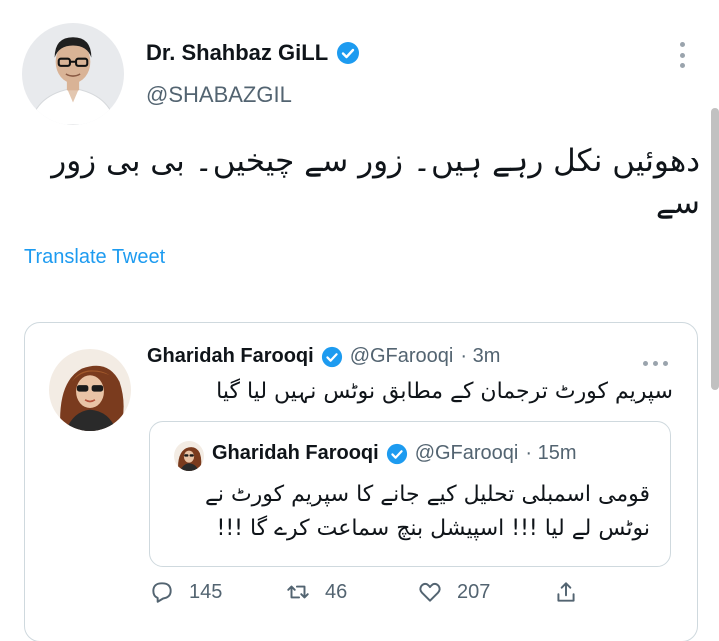  Describe the element at coordinates (237, 53) in the screenshot. I see `author-display-name: Dr. Shahbaz GiLL` at that location.